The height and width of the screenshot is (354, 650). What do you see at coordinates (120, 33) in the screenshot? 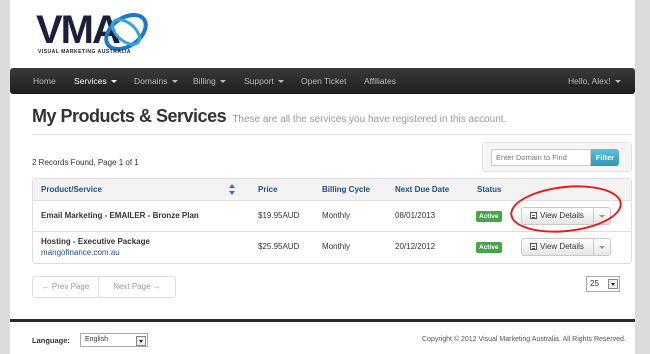
I see `vma-logo: VMA VISUAL MARKETING AUSTRALIA` at bounding box center [120, 33].